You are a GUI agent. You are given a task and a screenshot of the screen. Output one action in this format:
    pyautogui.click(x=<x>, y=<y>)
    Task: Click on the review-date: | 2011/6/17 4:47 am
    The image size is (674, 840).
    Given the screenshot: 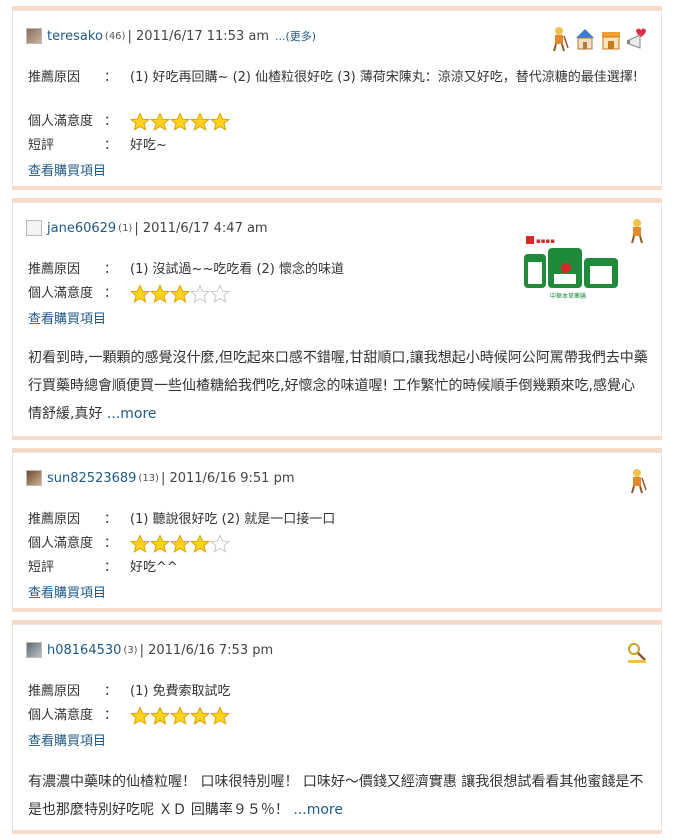 What is the action you would take?
    pyautogui.click(x=201, y=228)
    